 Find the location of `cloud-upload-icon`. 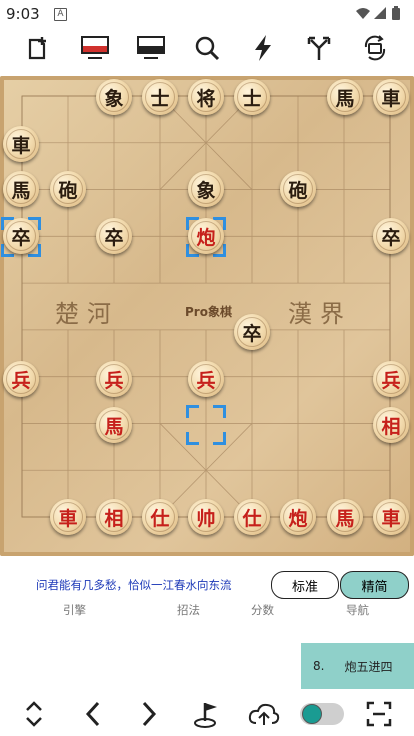

cloud-upload-icon is located at coordinates (264, 714).